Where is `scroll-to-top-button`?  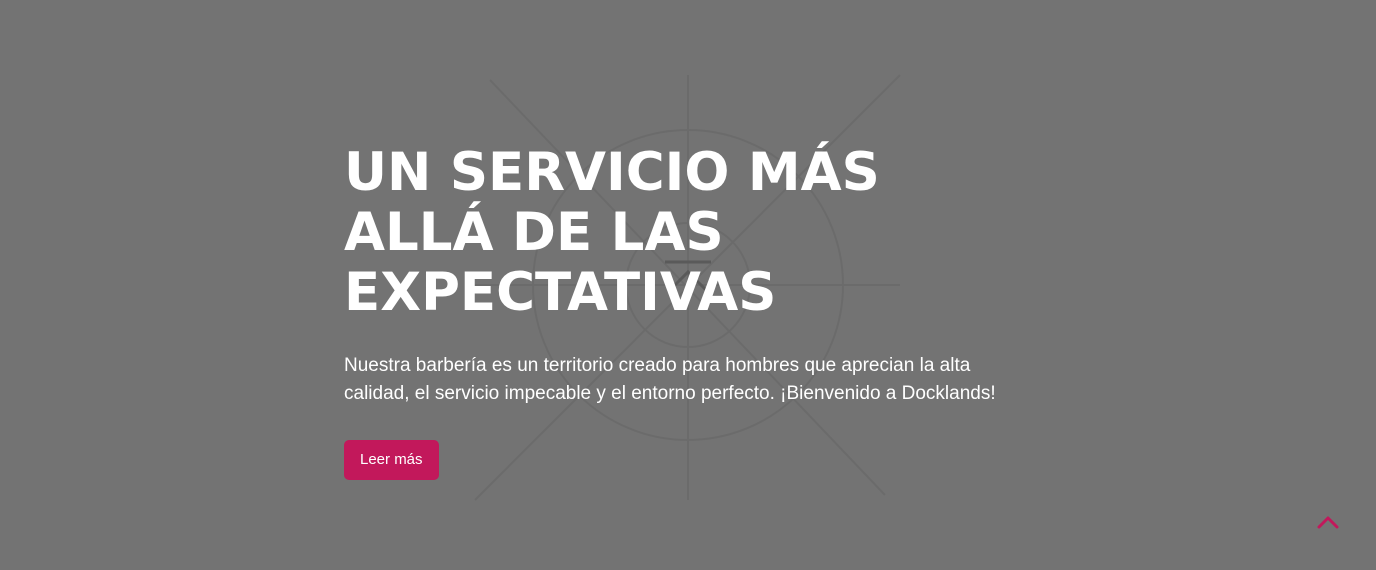
scroll-to-top-button is located at coordinates (1328, 522).